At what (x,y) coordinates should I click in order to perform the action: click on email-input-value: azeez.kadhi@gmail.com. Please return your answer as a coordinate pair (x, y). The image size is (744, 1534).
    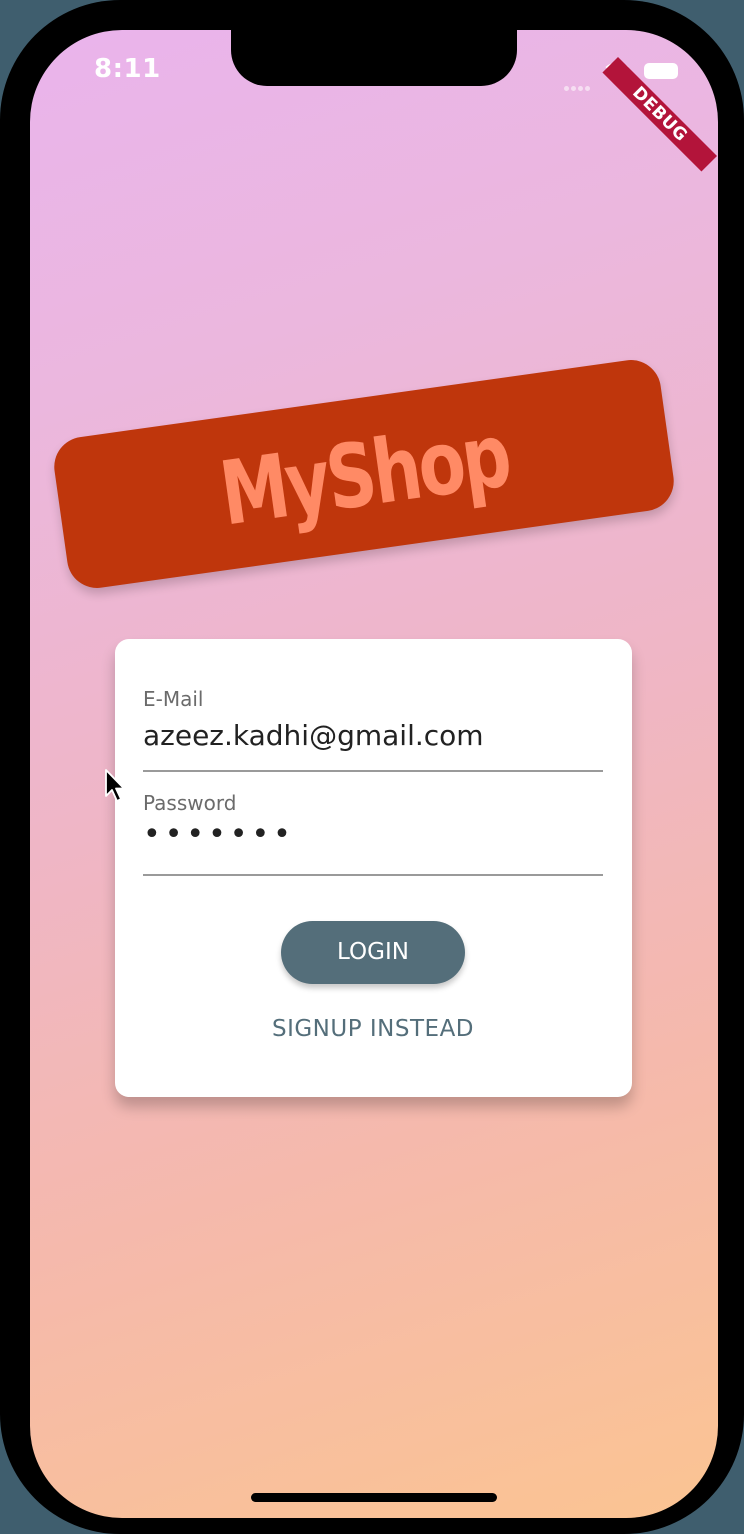
    Looking at the image, I should click on (313, 735).